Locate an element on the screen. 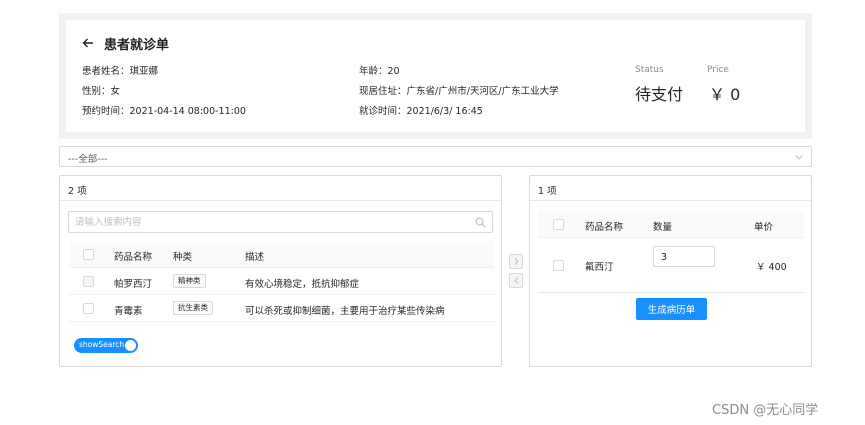  switch-knob is located at coordinates (130, 345).